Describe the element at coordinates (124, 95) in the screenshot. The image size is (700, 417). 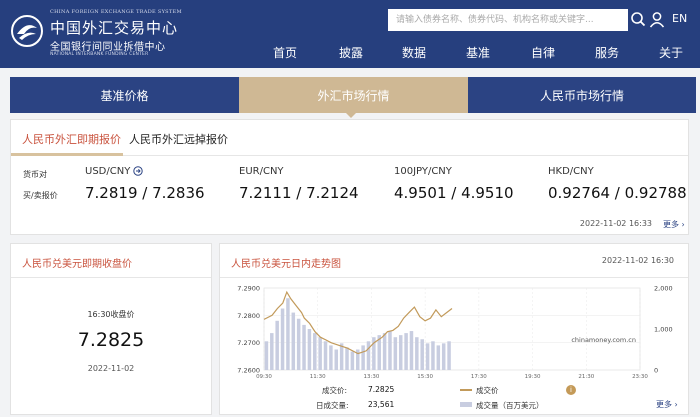
I see `tab-benchmark-price: 基准价格` at that location.